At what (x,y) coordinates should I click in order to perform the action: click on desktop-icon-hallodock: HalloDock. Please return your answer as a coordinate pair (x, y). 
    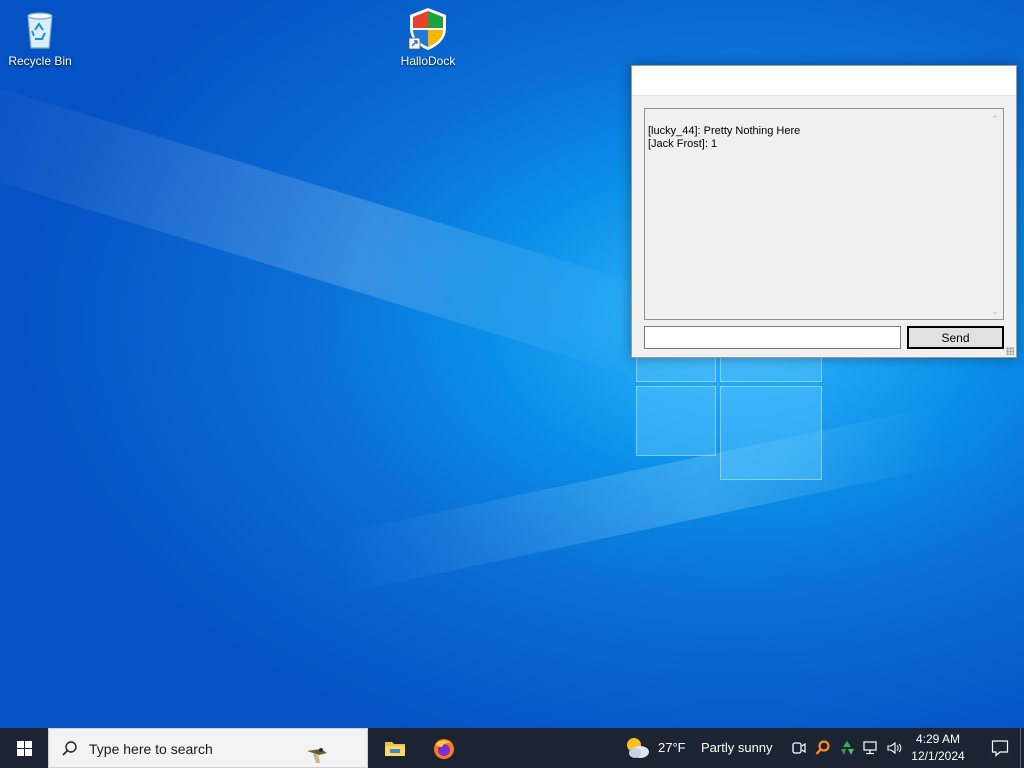
    Looking at the image, I should click on (428, 37).